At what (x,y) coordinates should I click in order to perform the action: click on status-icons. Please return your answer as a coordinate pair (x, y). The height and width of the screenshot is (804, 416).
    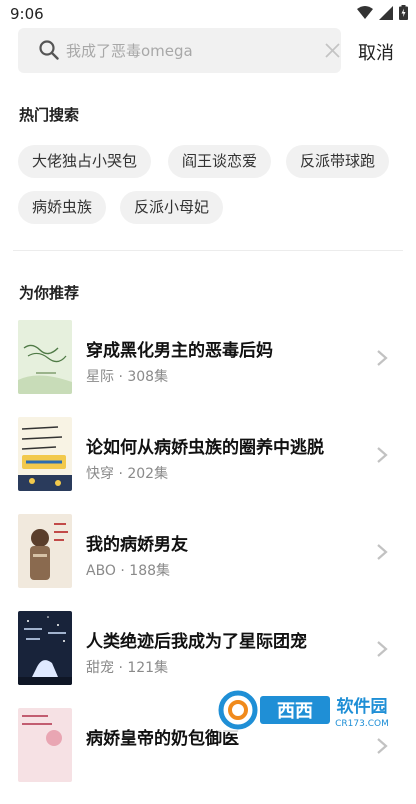
    Looking at the image, I should click on (382, 12).